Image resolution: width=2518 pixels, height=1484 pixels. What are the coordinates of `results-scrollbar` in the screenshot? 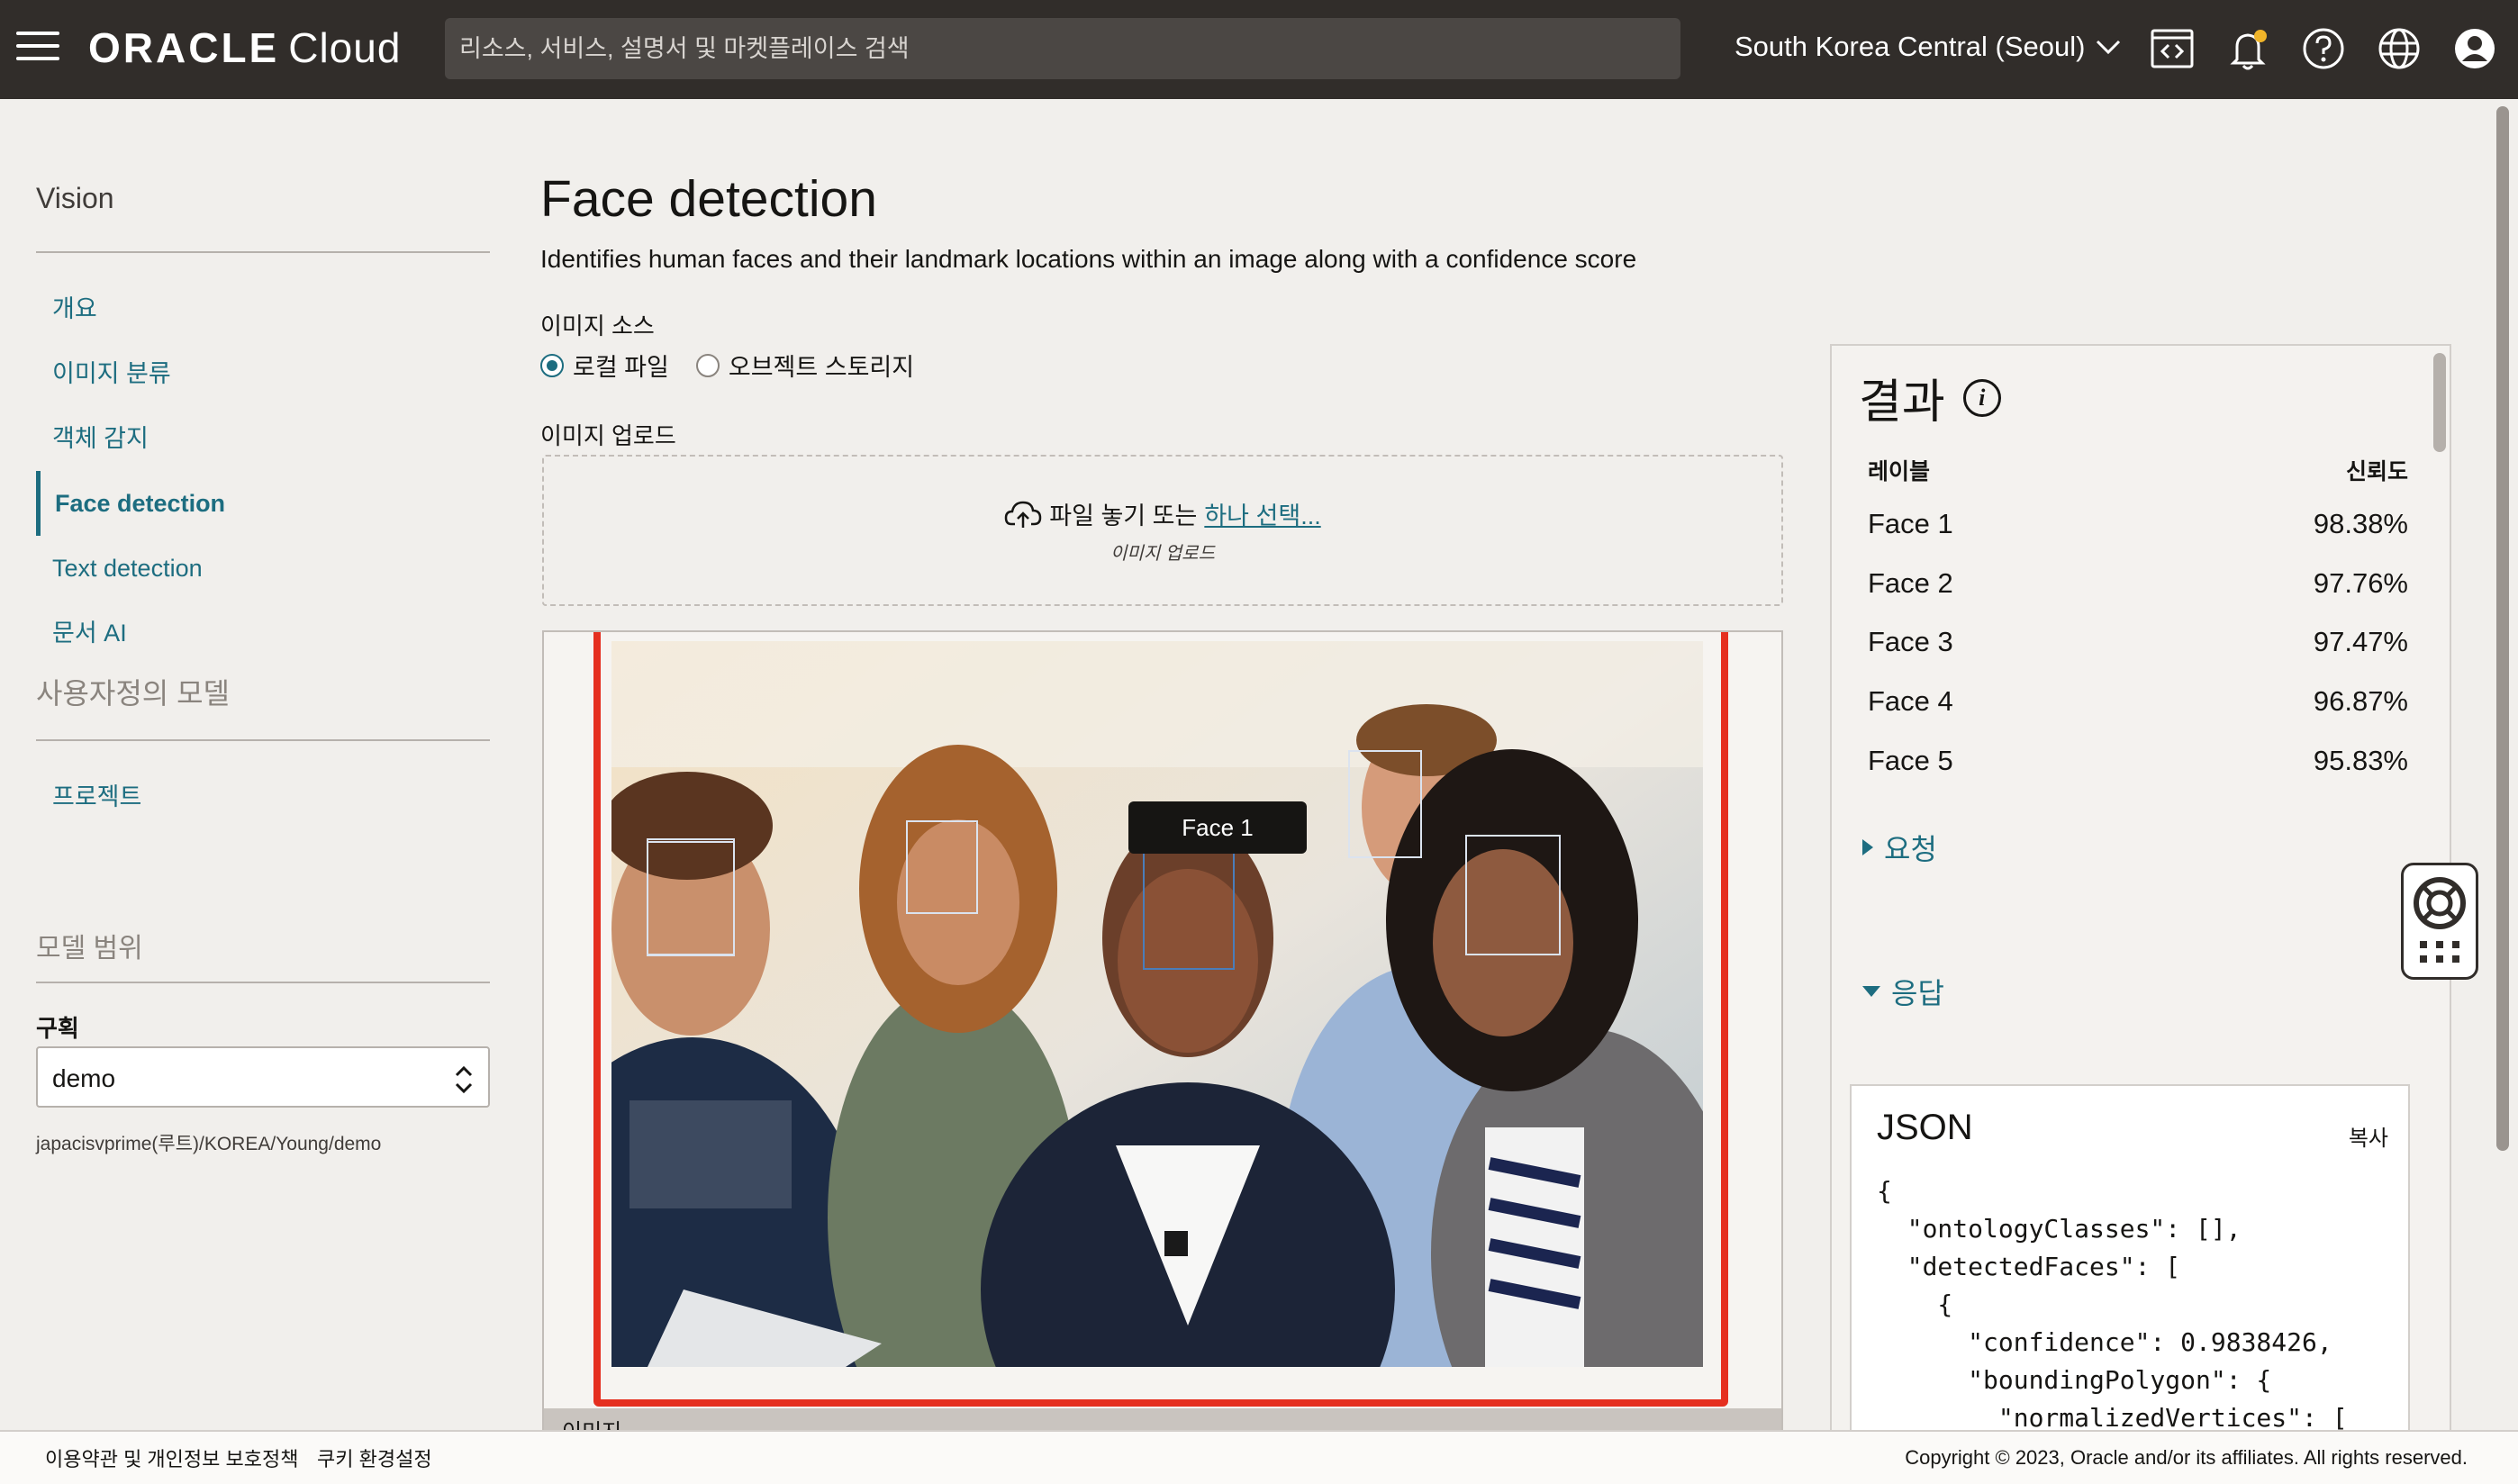 It's located at (2439, 402).